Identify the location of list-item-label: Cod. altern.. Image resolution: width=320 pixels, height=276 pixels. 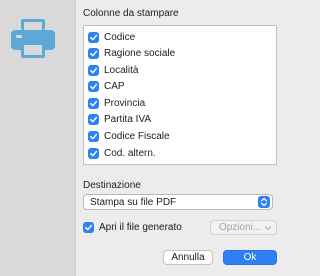
(130, 153).